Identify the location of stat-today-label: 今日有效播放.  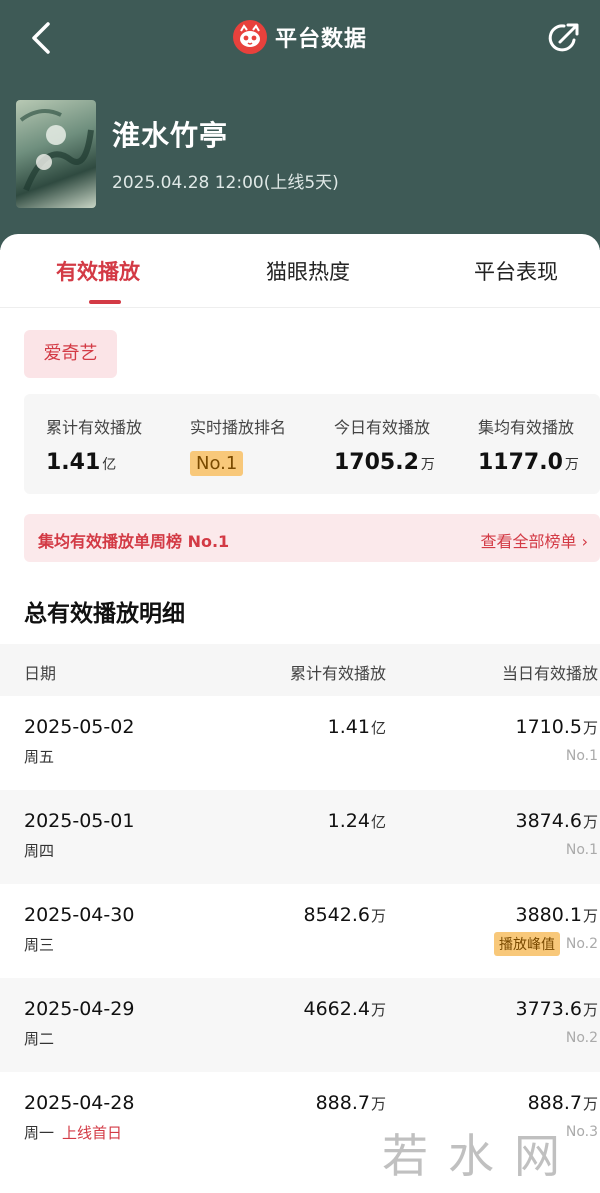
(382, 427).